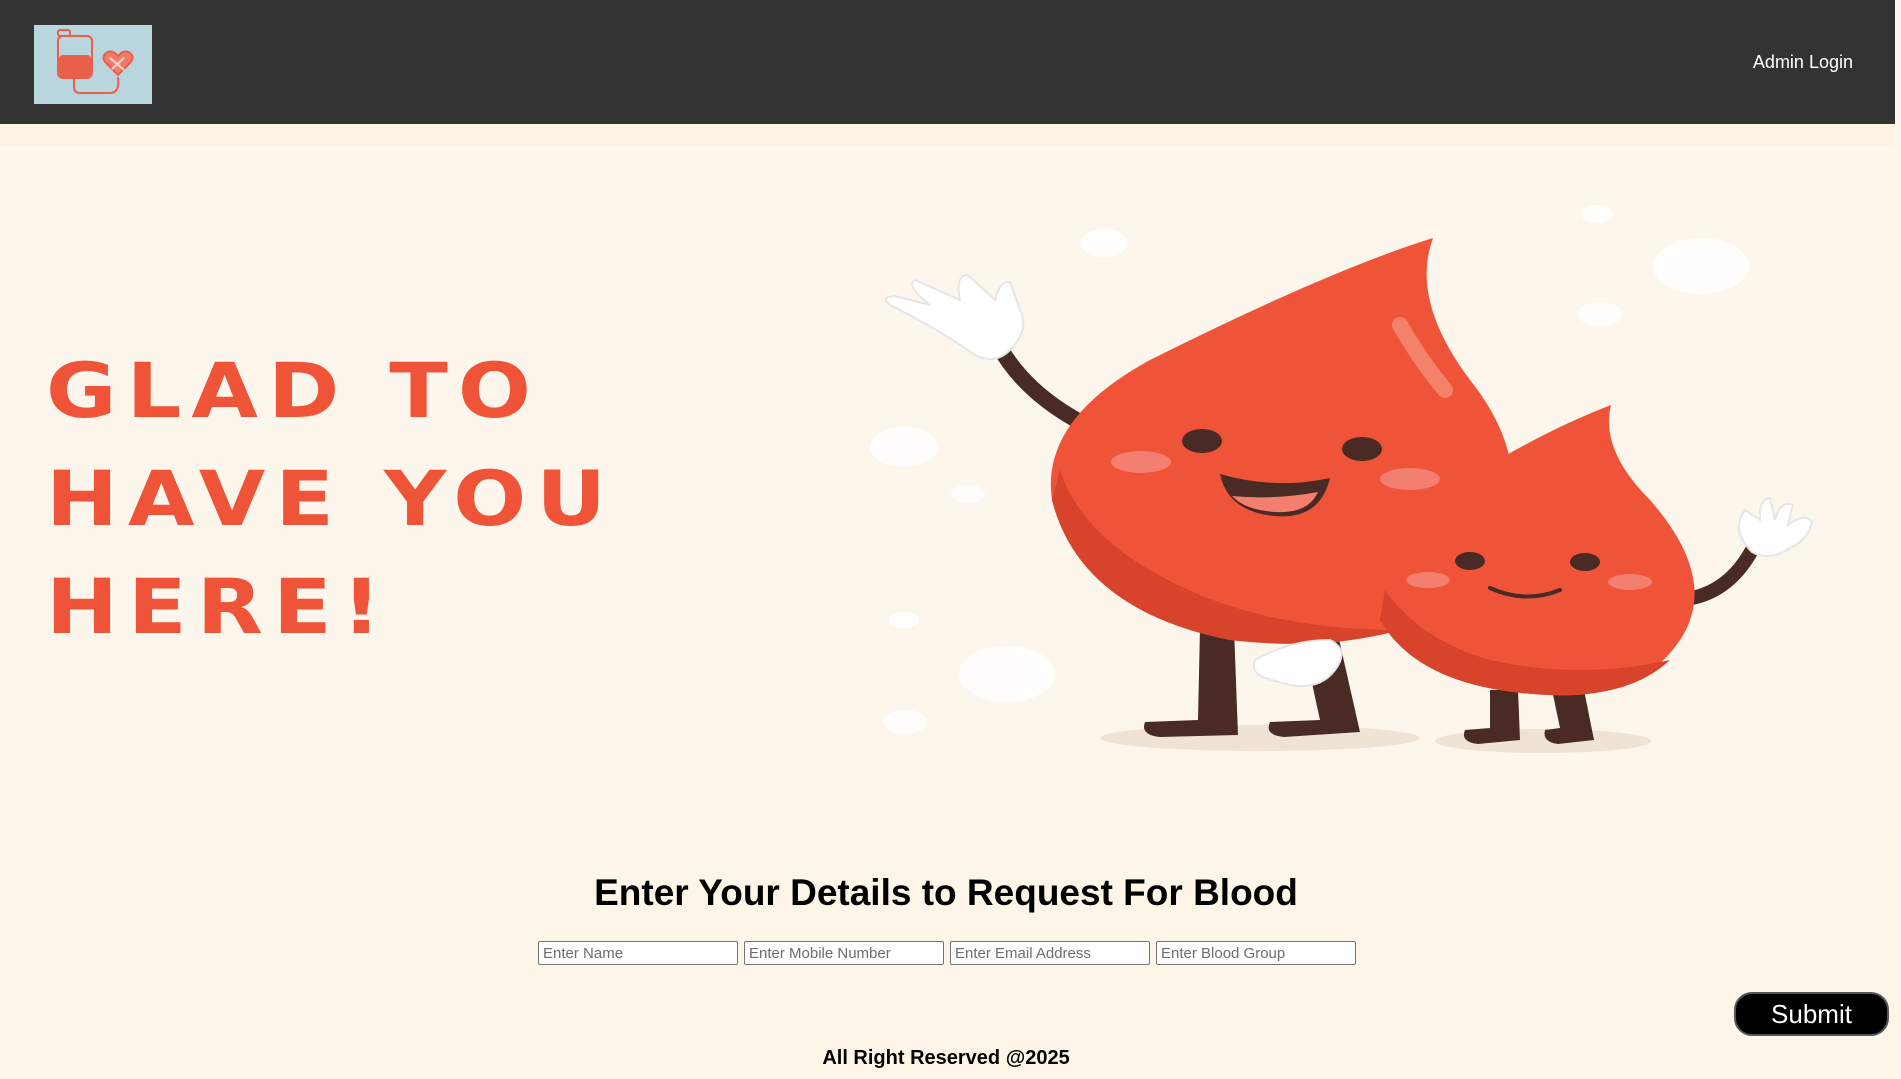 The image size is (1901, 1079). What do you see at coordinates (331, 499) in the screenshot?
I see `hero-line-2: HAVE YOU` at bounding box center [331, 499].